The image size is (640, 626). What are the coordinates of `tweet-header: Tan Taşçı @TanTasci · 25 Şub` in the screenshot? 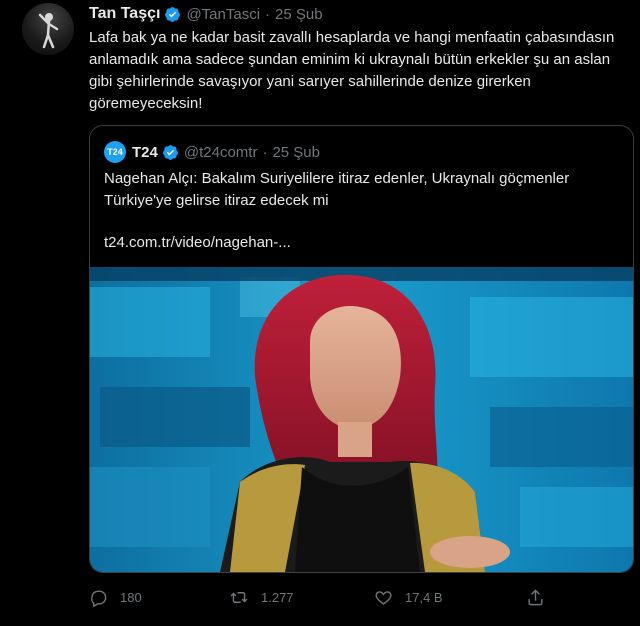 It's located at (206, 14).